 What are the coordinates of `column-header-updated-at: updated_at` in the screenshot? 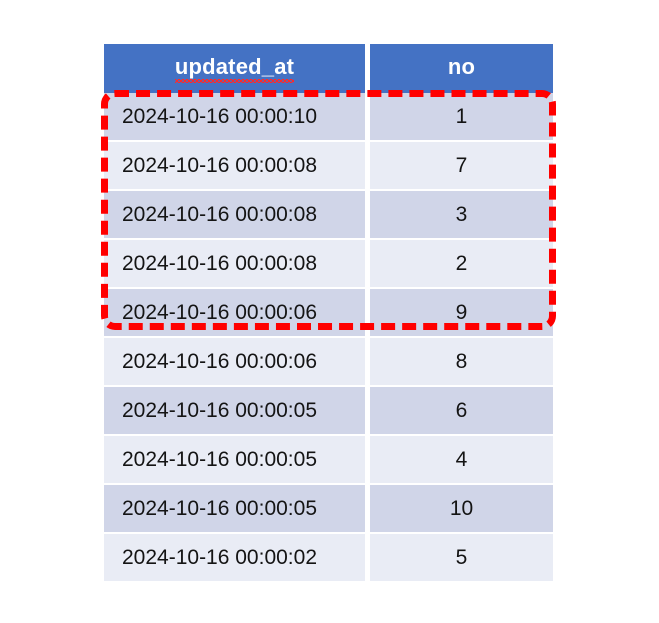 It's located at (237, 68).